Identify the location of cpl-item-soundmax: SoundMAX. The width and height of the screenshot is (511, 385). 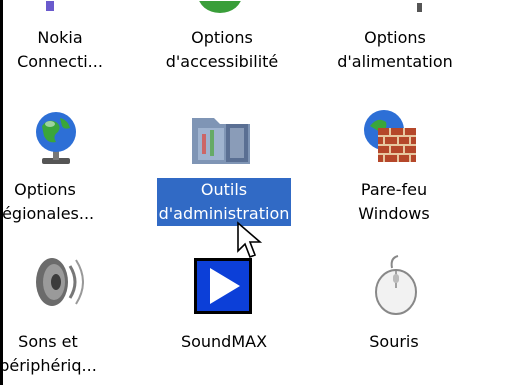
(224, 342).